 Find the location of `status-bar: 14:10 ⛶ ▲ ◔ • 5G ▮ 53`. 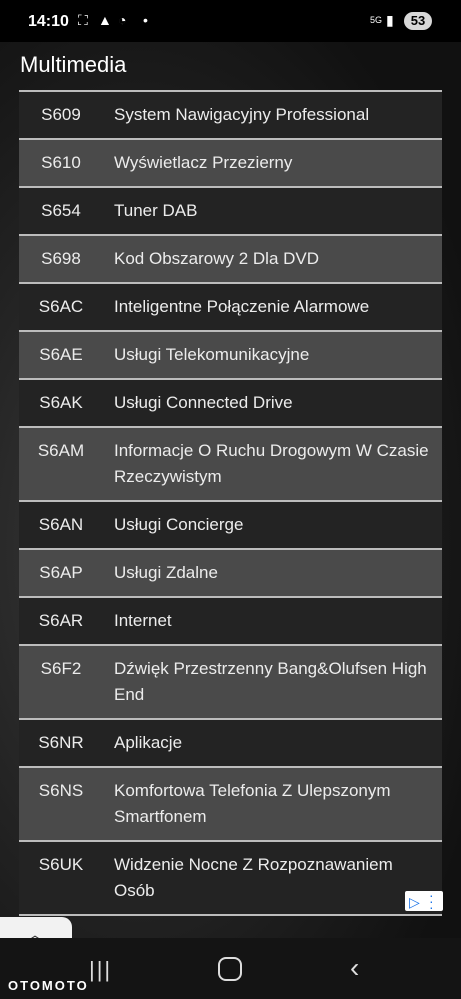

status-bar: 14:10 ⛶ ▲ ◔ • 5G ▮ 53 is located at coordinates (230, 21).